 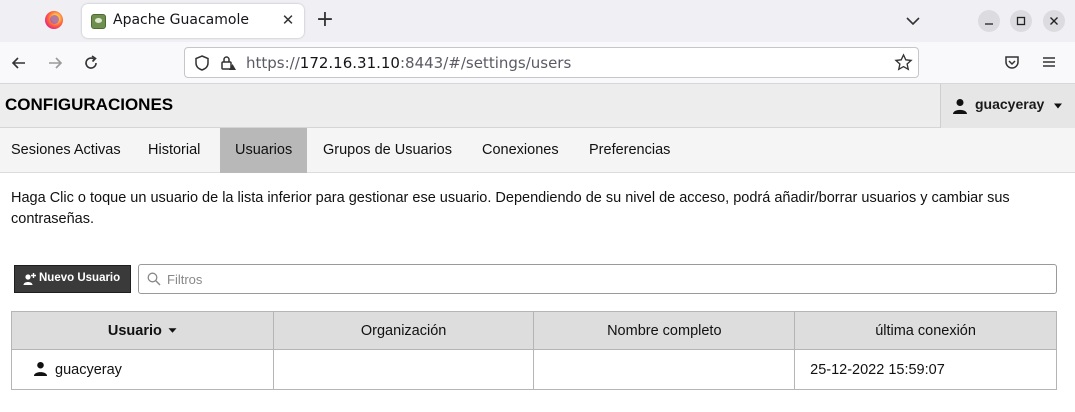 What do you see at coordinates (925, 330) in the screenshot?
I see `column-header-last-active: última conexión` at bounding box center [925, 330].